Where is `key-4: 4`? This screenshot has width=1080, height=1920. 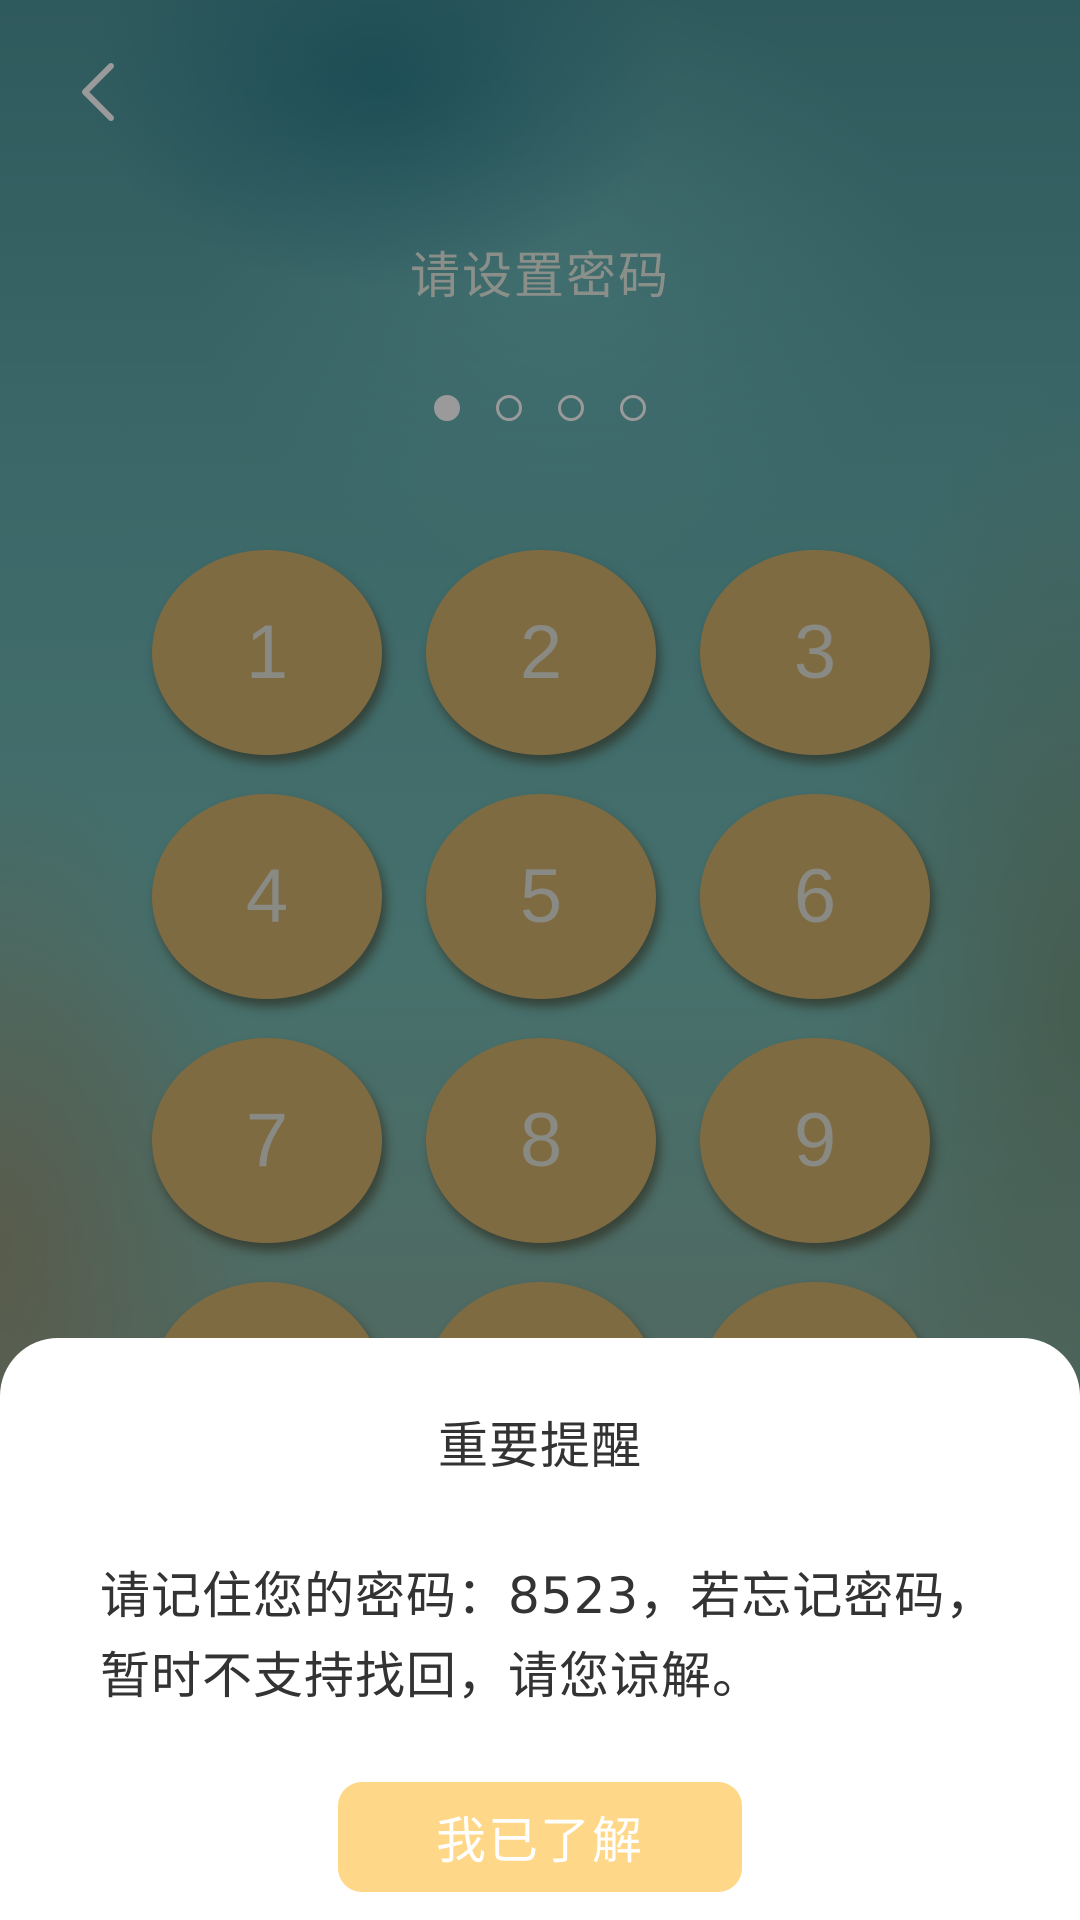
key-4: 4 is located at coordinates (267, 896).